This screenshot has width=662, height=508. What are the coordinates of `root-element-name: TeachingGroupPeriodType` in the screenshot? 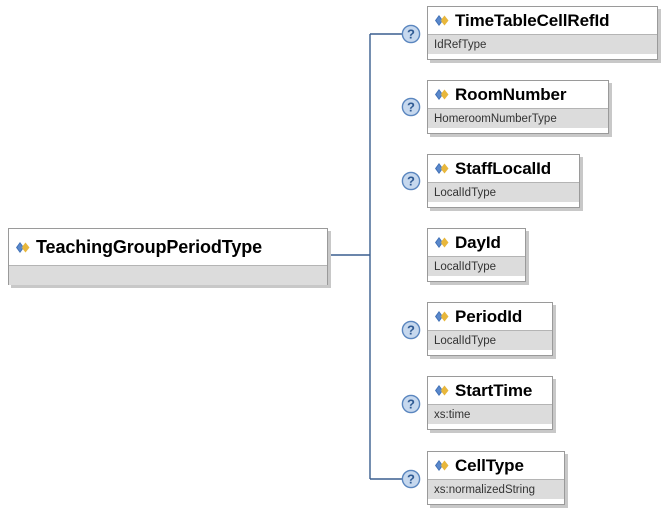 It's located at (149, 246).